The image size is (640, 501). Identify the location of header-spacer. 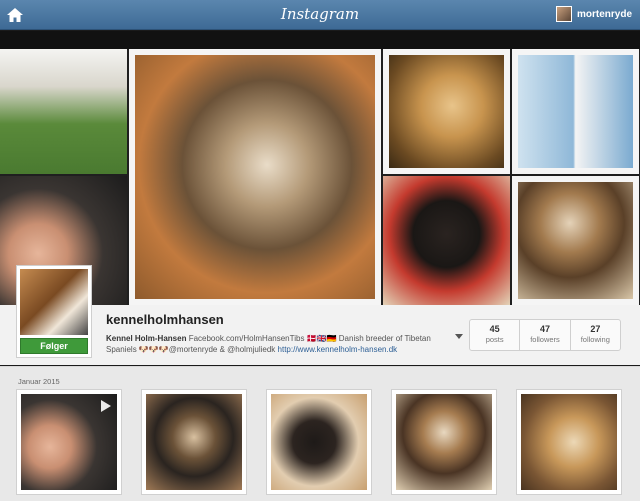
(320, 40).